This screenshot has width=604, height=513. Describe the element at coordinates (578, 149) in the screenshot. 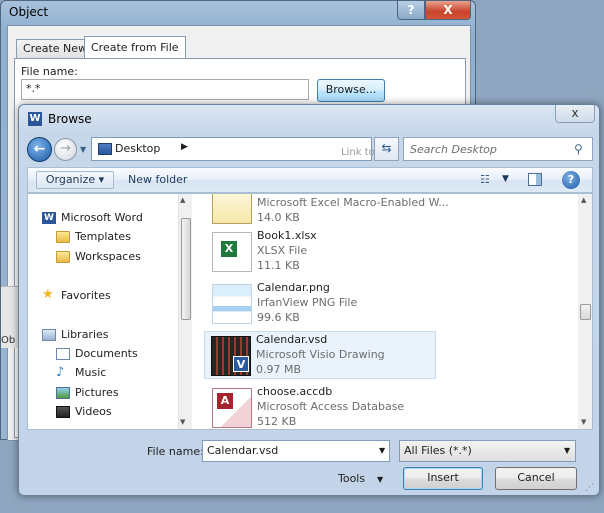

I see `search-icon: ⚲` at that location.